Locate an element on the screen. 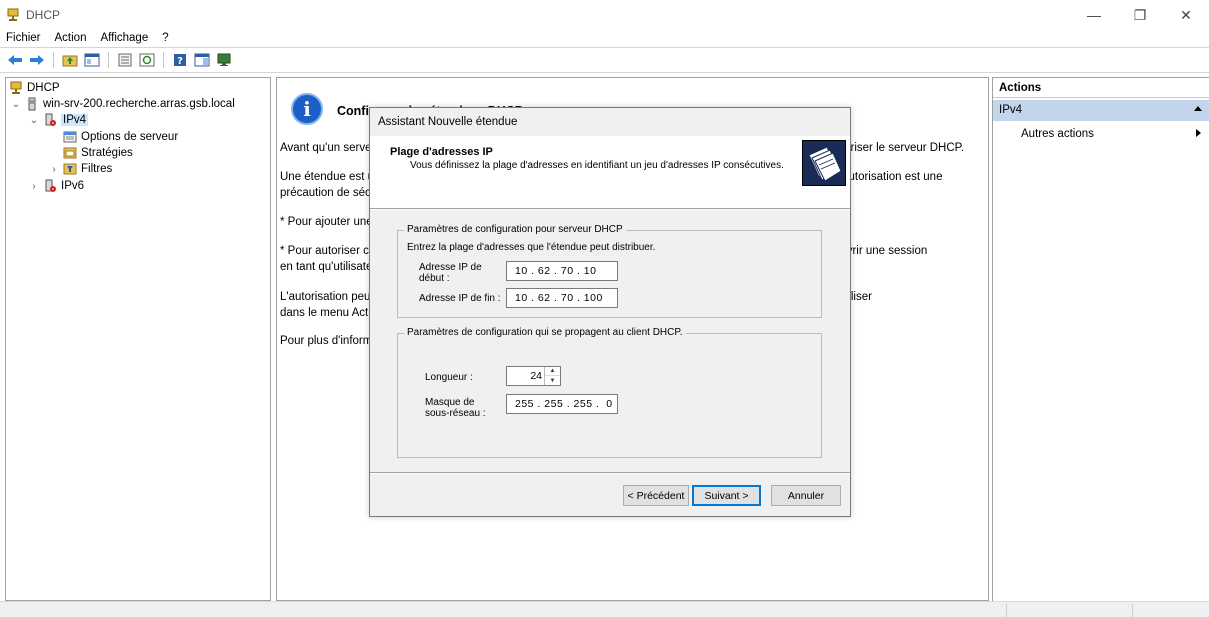  window-controls: — ❐ ✕ is located at coordinates (1140, 15).